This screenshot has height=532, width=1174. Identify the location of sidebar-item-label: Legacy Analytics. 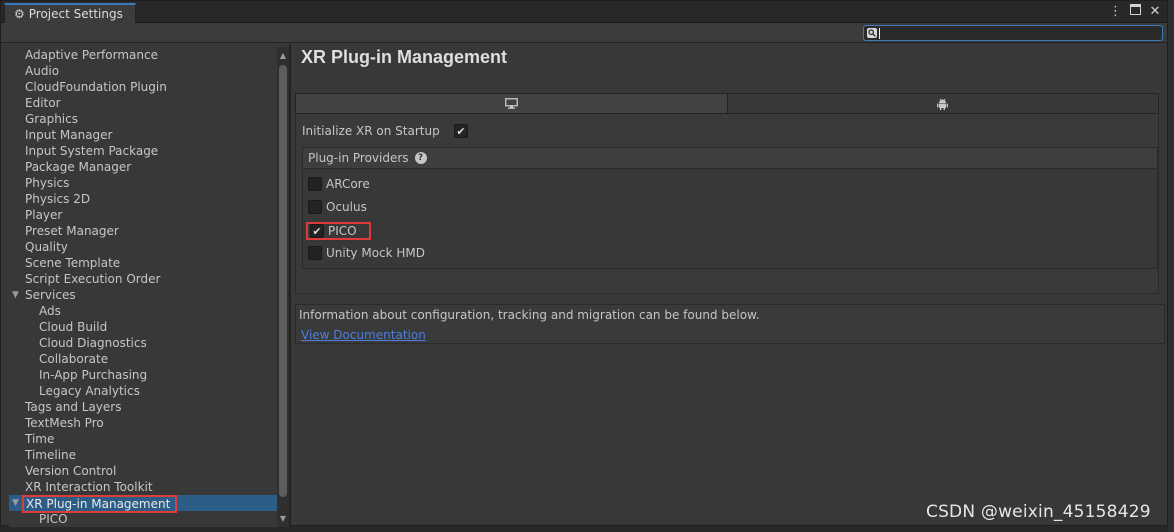
(89, 391).